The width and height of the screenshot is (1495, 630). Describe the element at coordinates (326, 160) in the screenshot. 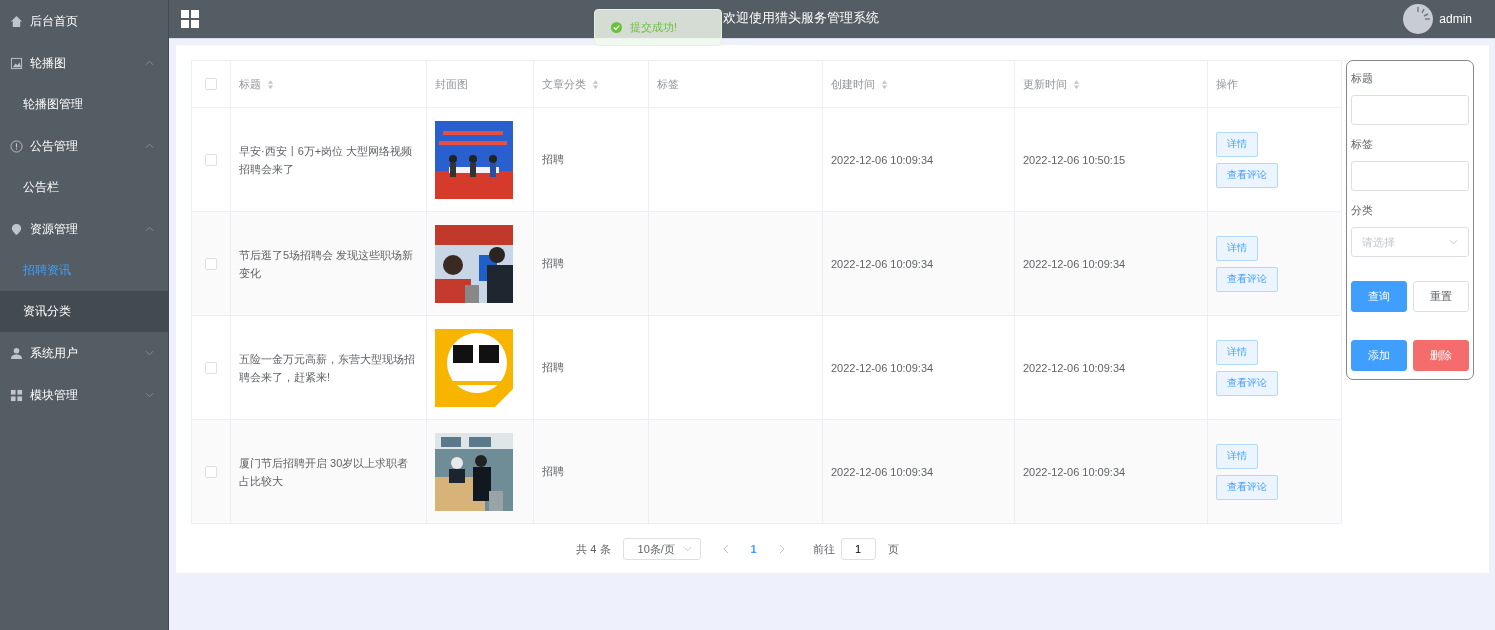

I see `table-cell-text: 早安·西安丨6万+岗位 大型网络视频招聘会来了` at that location.